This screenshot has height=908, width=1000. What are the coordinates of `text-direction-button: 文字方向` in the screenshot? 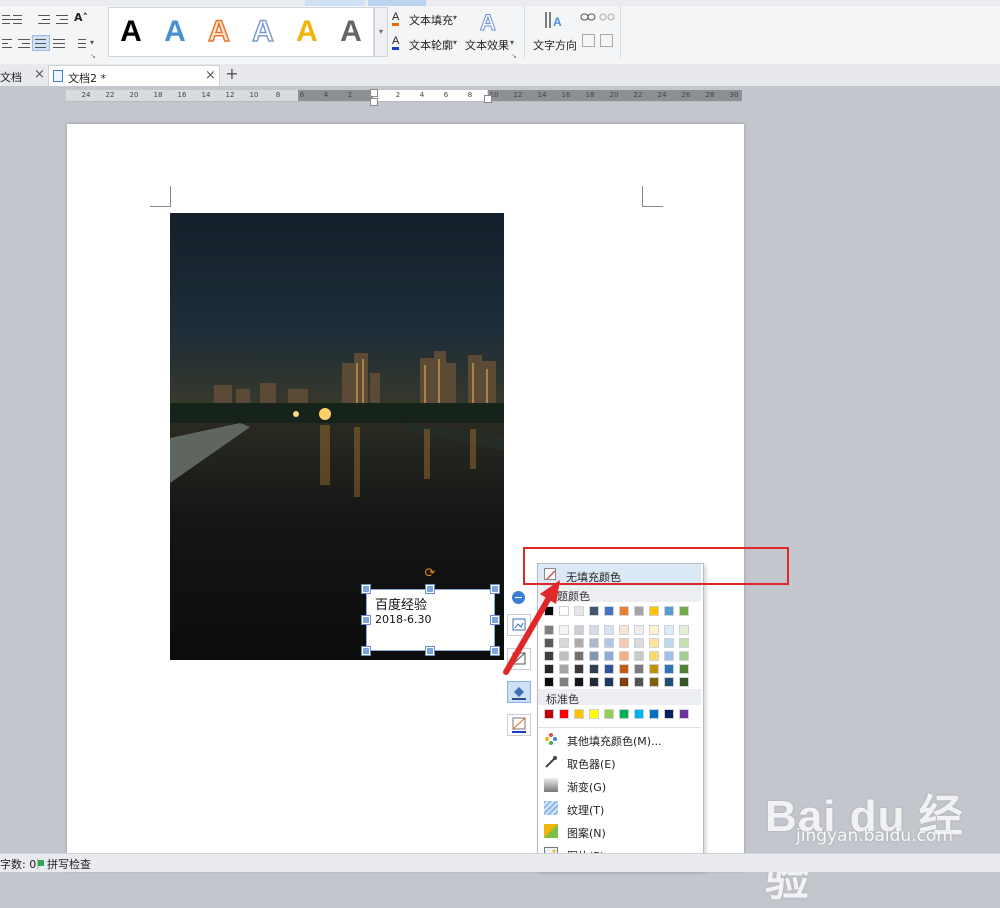 It's located at (555, 45).